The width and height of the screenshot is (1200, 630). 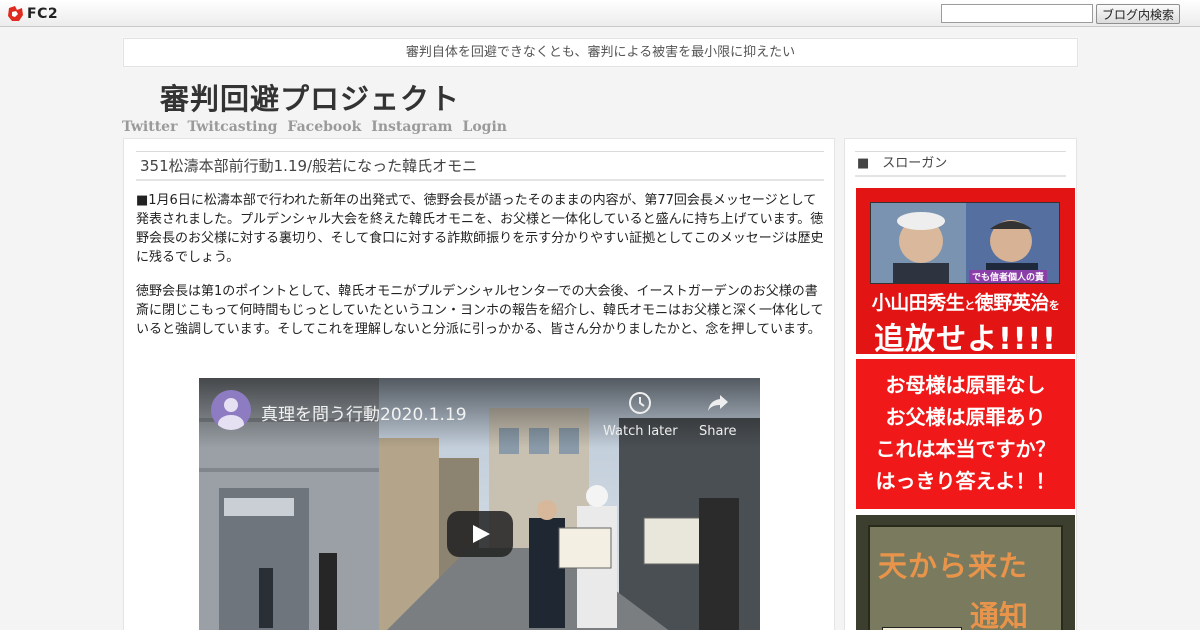 I want to click on play-button-icon, so click(x=480, y=534).